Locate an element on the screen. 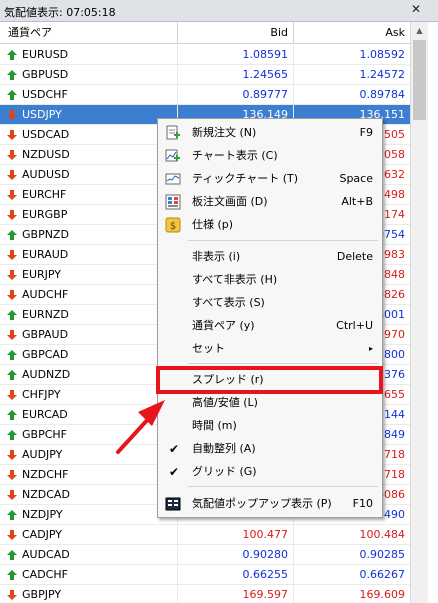  menu-item-8: すべて表示 (S) is located at coordinates (270, 303).